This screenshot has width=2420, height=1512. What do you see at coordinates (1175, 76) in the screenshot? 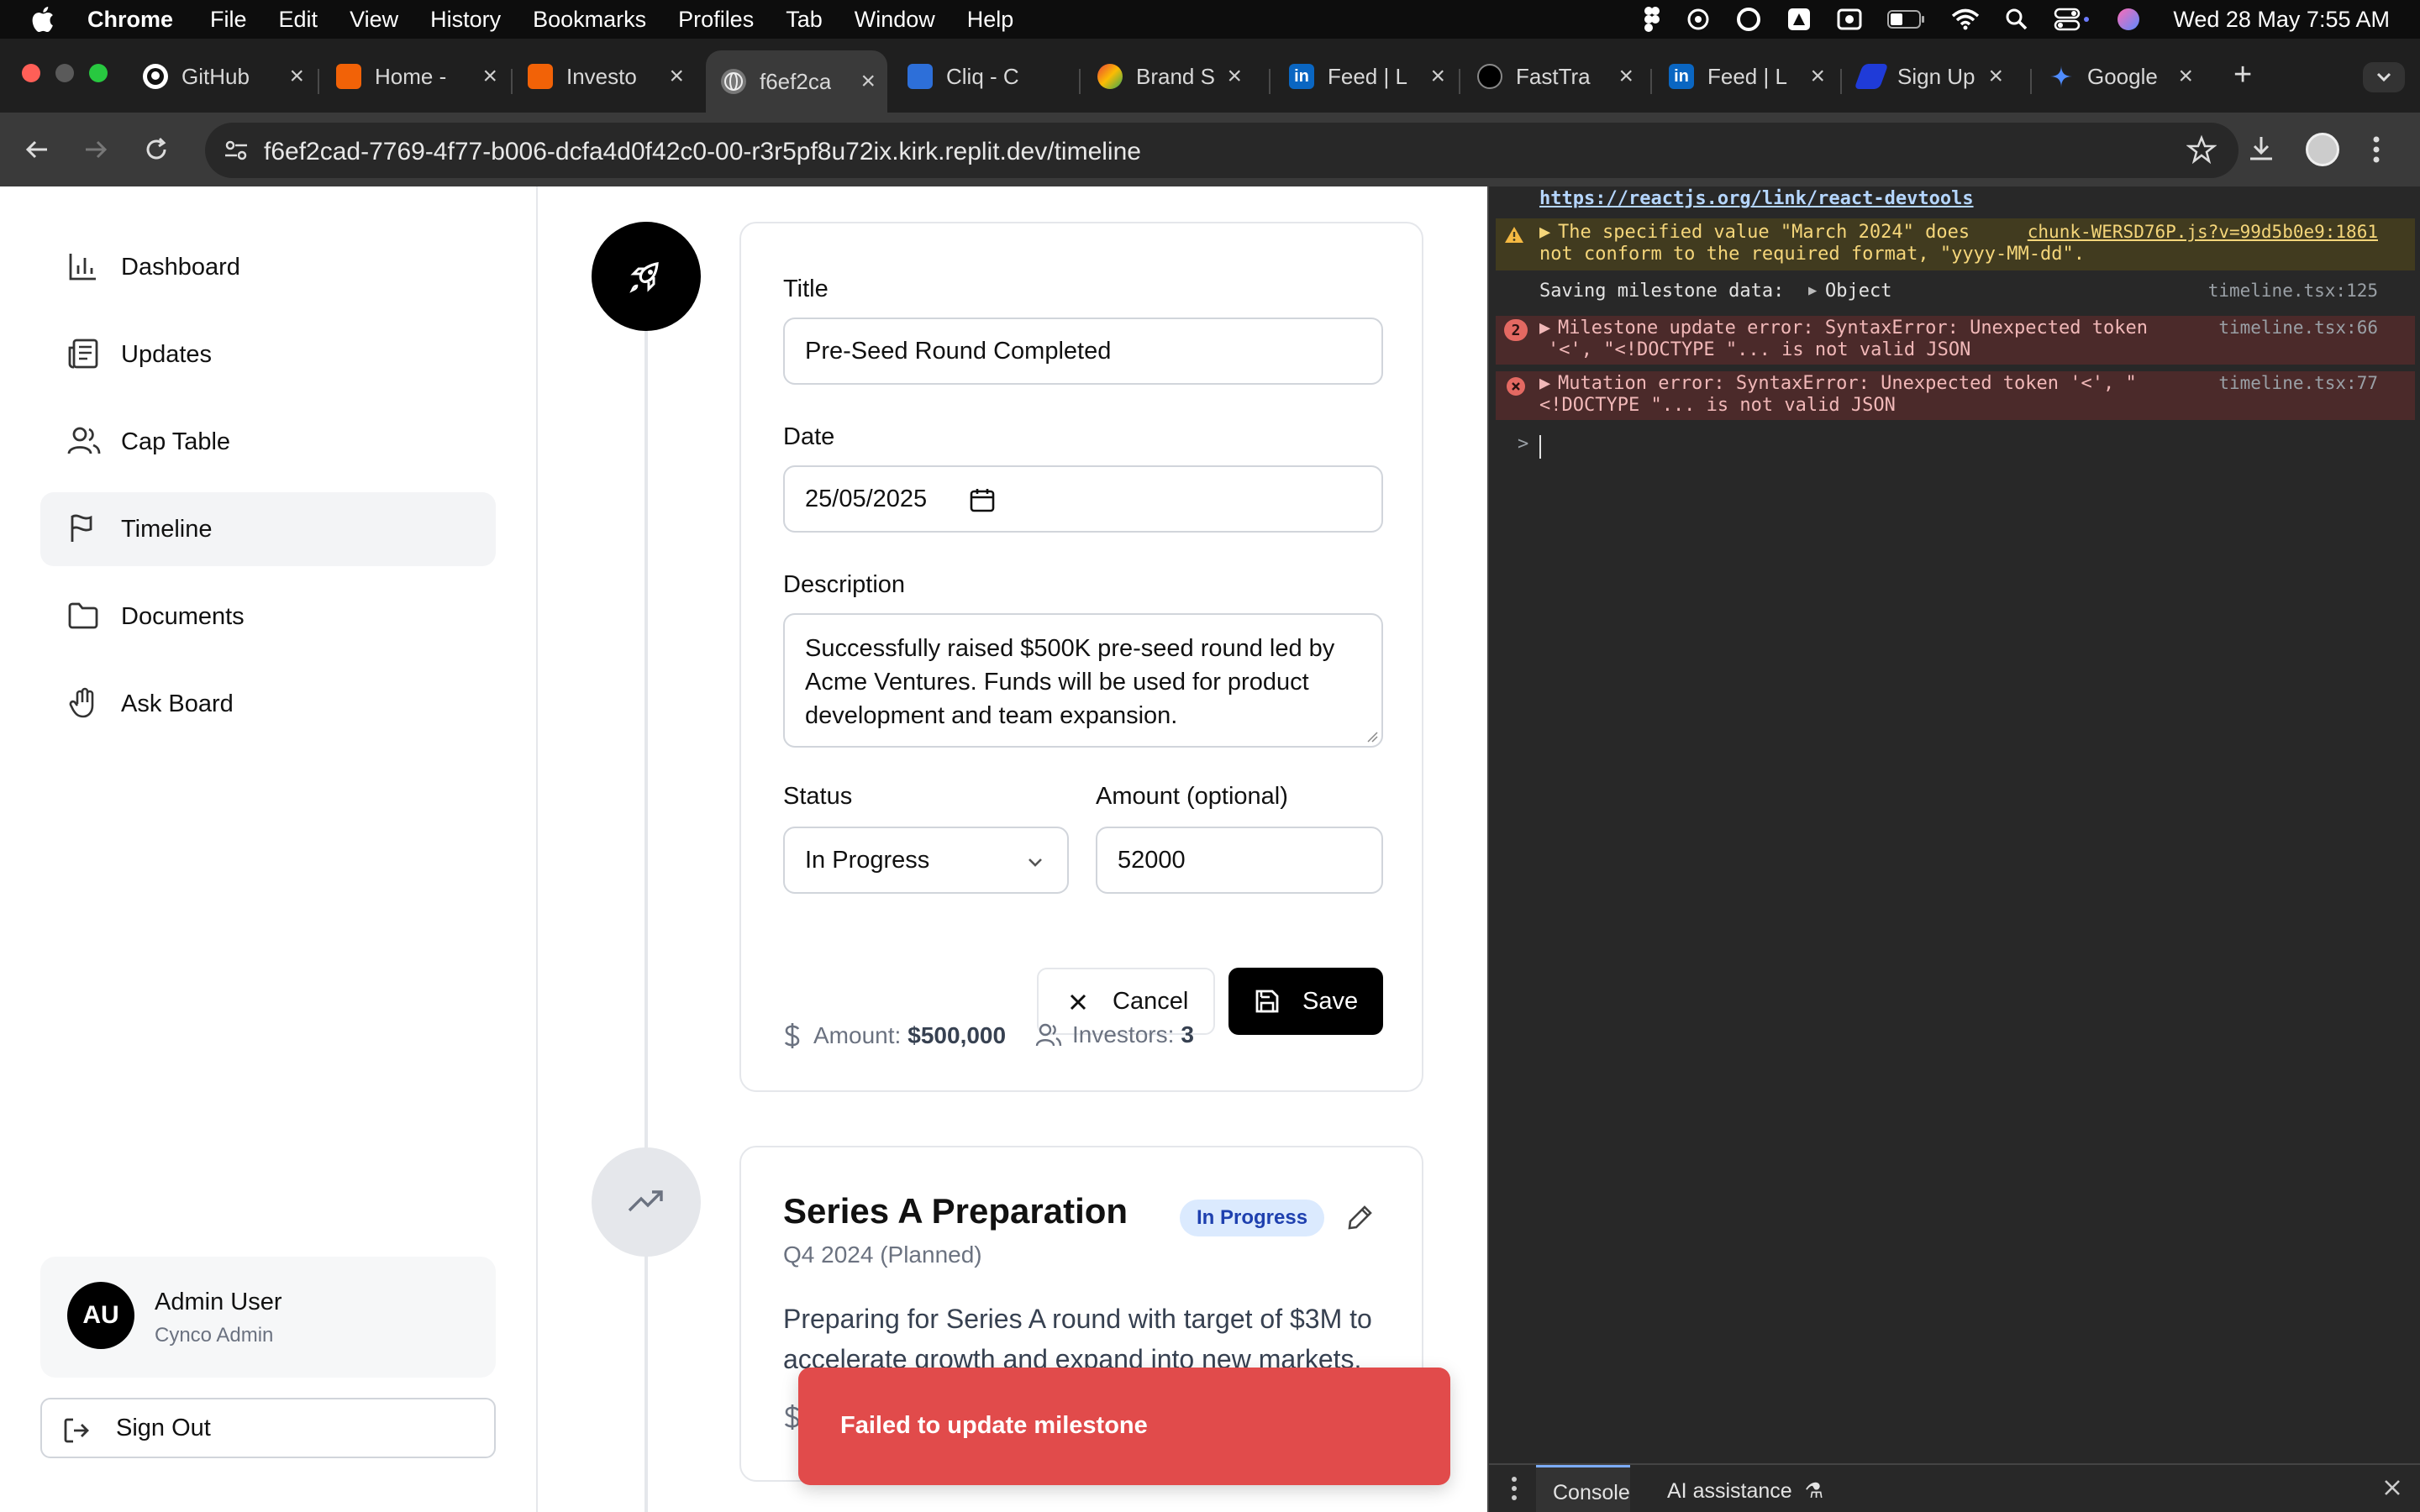
I see `tab-brand: Brand S ×` at bounding box center [1175, 76].